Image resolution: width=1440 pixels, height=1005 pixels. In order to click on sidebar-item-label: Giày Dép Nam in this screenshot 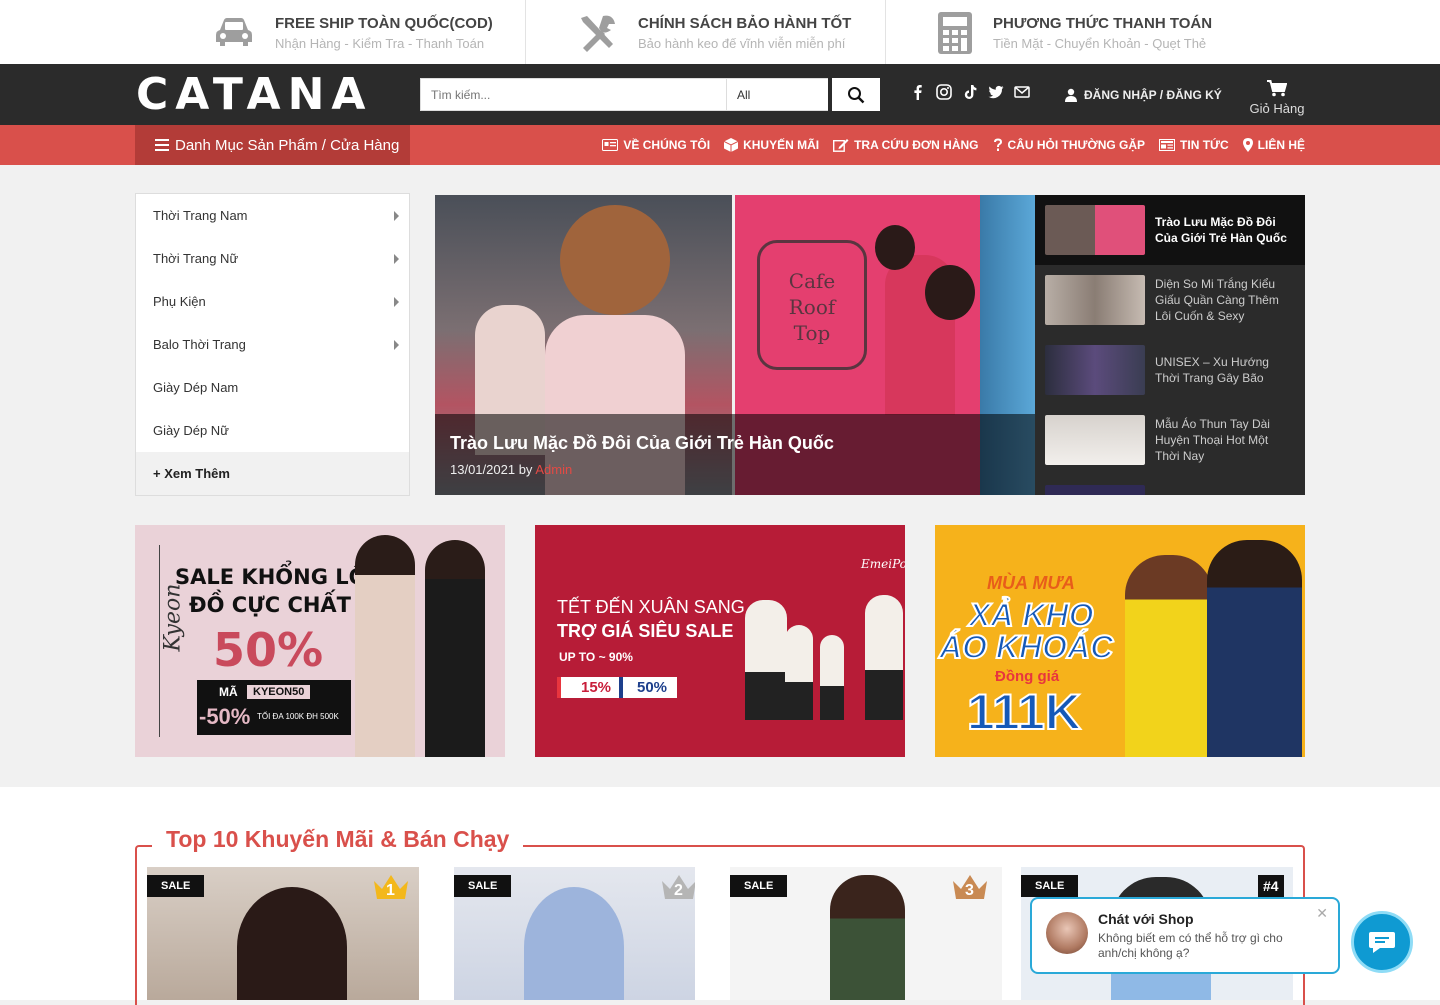, I will do `click(196, 387)`.